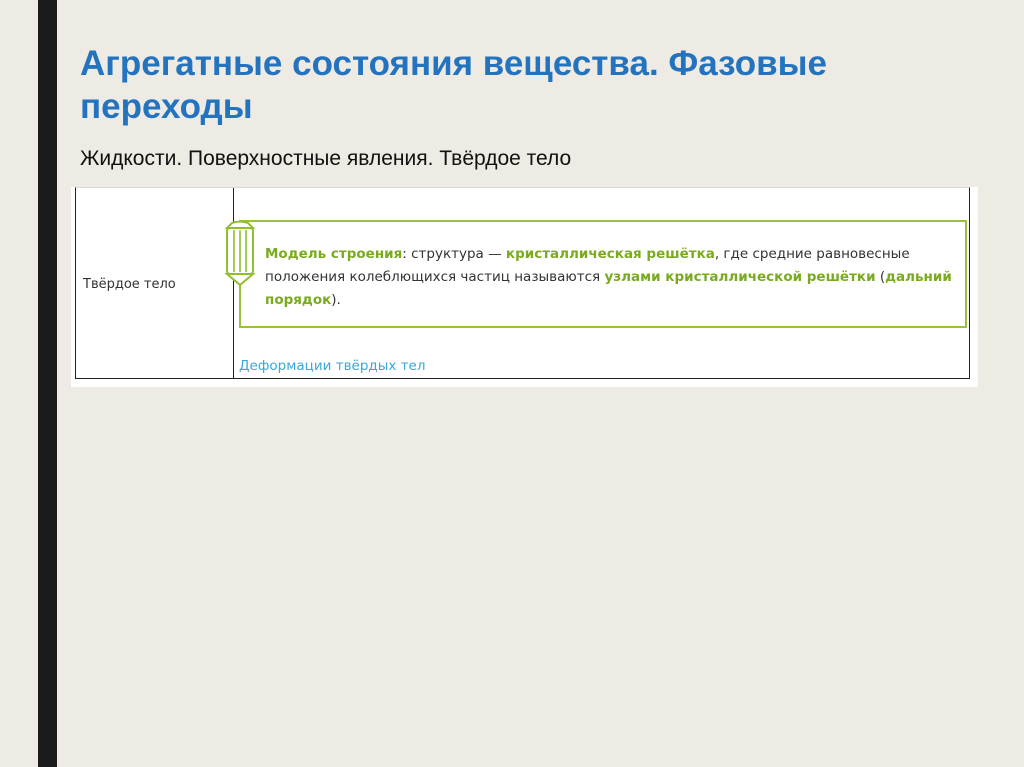 Image resolution: width=1024 pixels, height=767 pixels. What do you see at coordinates (332, 366) in the screenshot?
I see `deformation-solids-link: Деформации твёрдых тел` at bounding box center [332, 366].